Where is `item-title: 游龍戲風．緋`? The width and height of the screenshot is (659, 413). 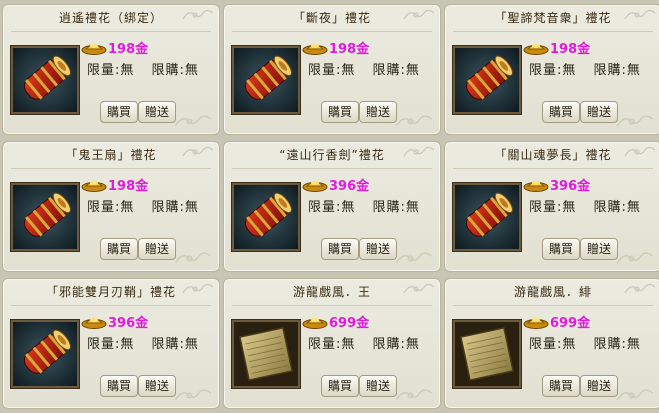 item-title: 游龍戲風．緋 is located at coordinates (552, 292).